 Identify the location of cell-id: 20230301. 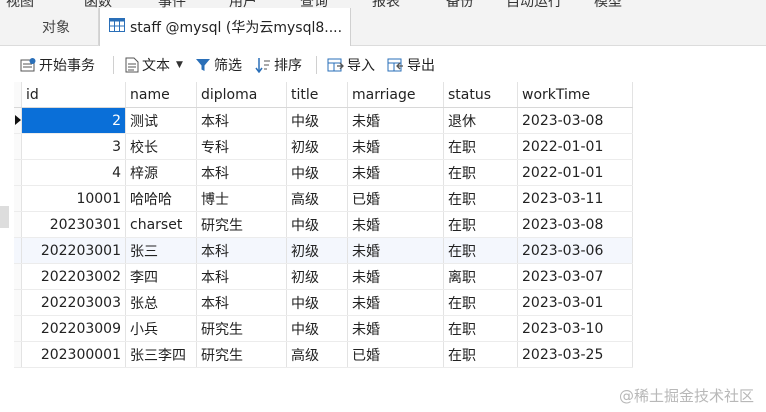
(73, 224).